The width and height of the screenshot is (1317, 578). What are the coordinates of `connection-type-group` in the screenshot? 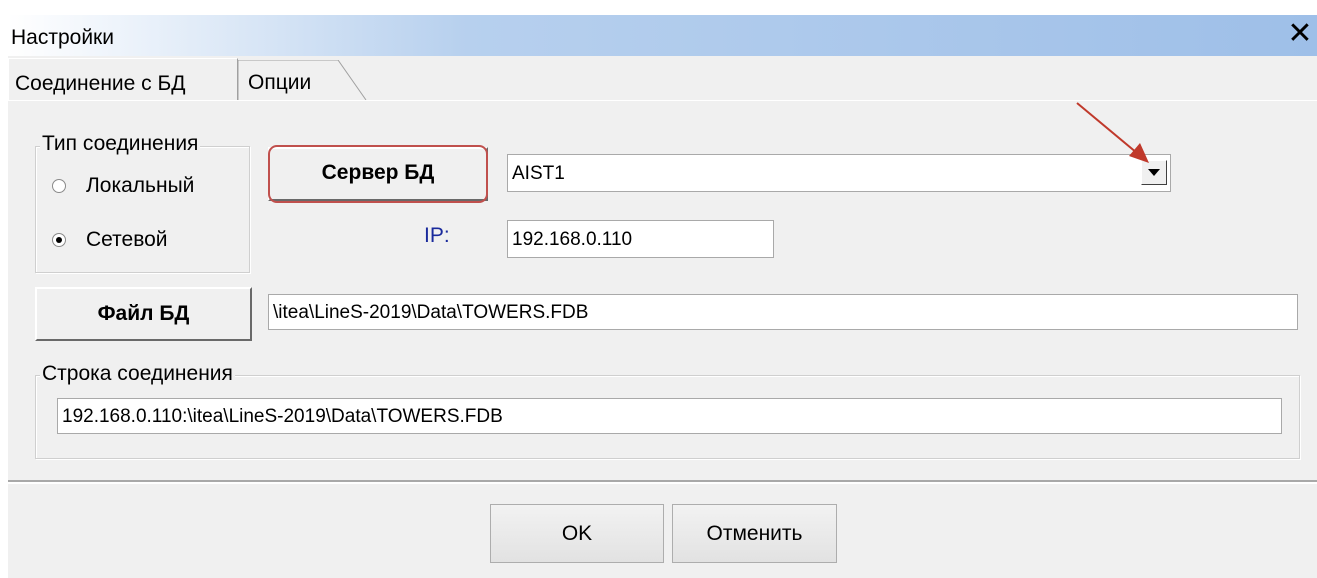 It's located at (142, 209).